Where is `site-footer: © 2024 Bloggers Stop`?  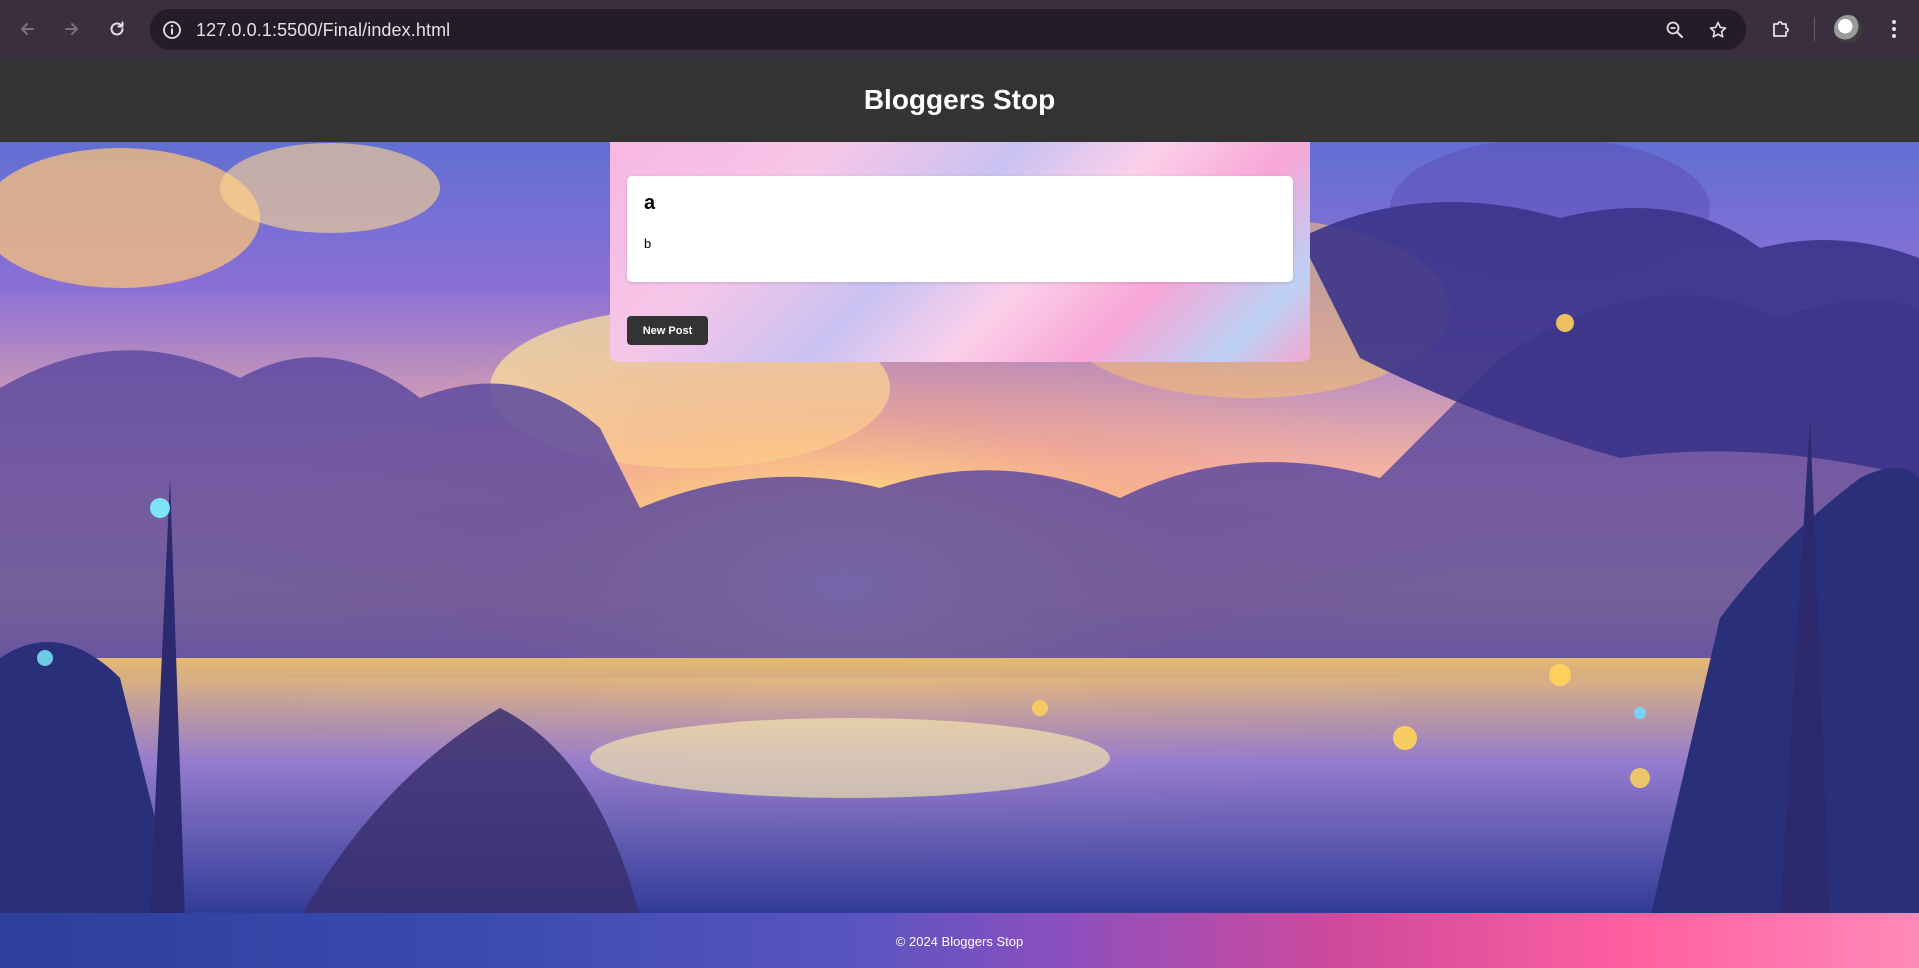 site-footer: © 2024 Bloggers Stop is located at coordinates (959, 940).